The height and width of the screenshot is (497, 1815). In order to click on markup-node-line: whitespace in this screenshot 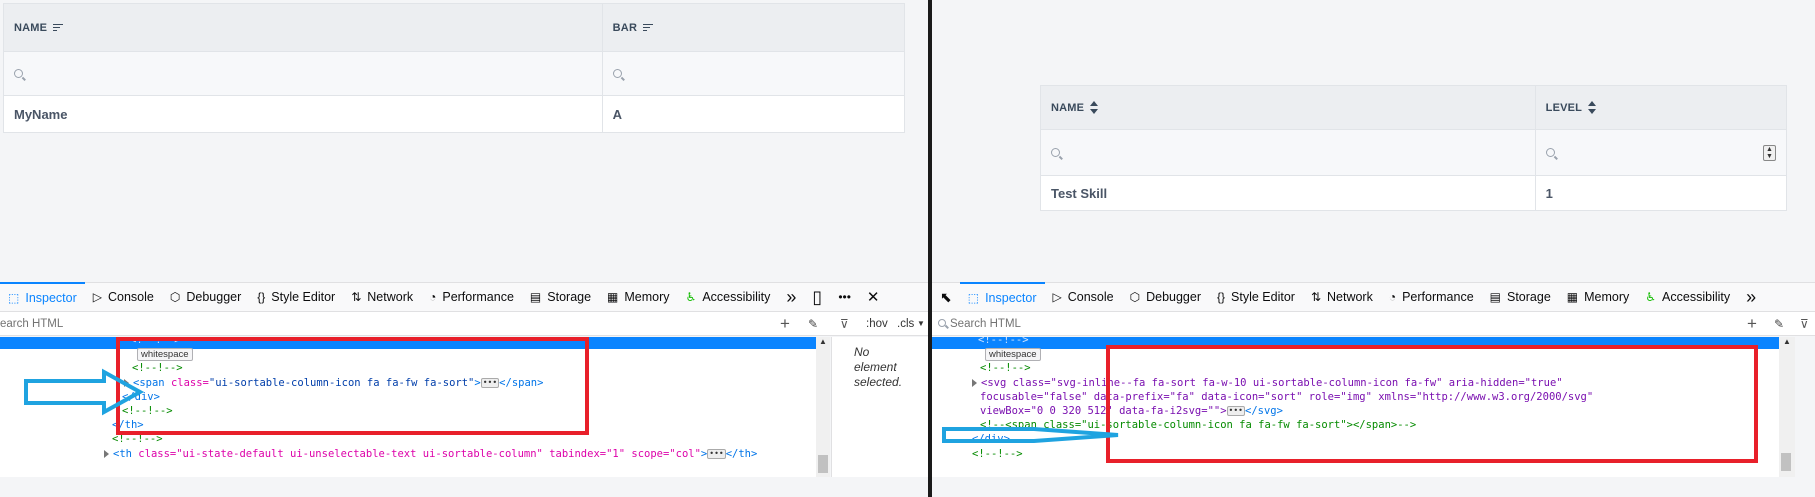, I will do `click(1013, 355)`.